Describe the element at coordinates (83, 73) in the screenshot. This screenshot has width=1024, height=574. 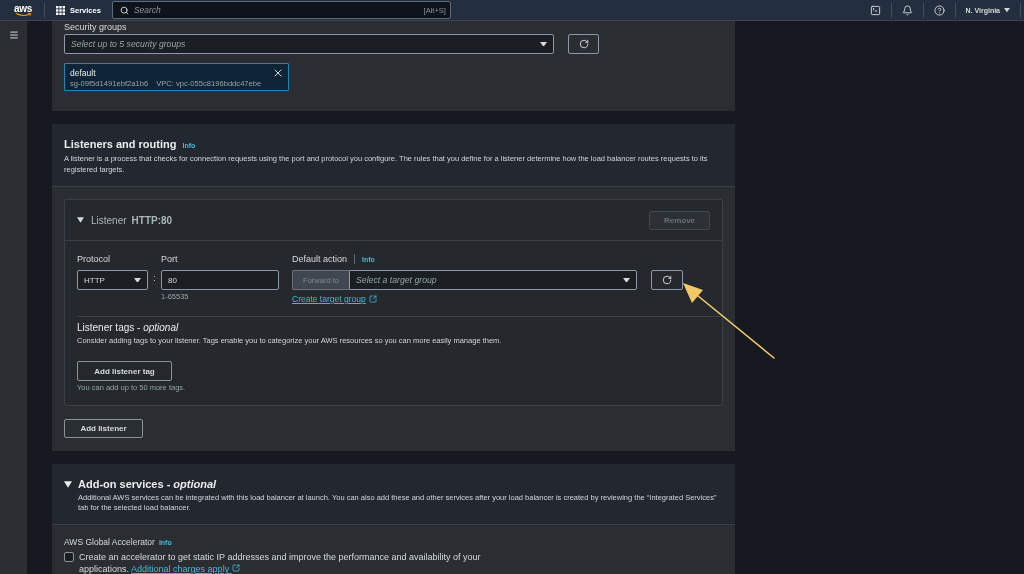
I see `group-name: default` at that location.